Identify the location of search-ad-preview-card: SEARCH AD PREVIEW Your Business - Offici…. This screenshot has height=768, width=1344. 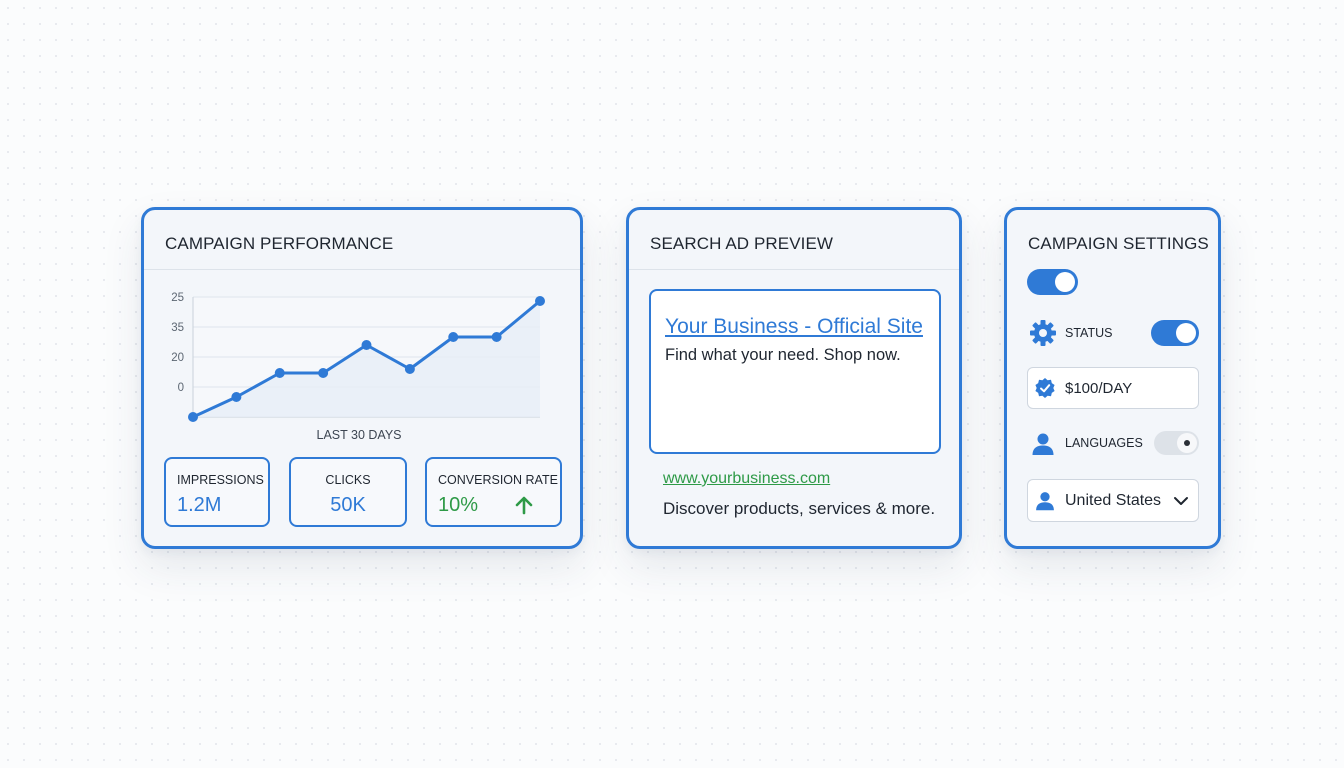
(794, 378).